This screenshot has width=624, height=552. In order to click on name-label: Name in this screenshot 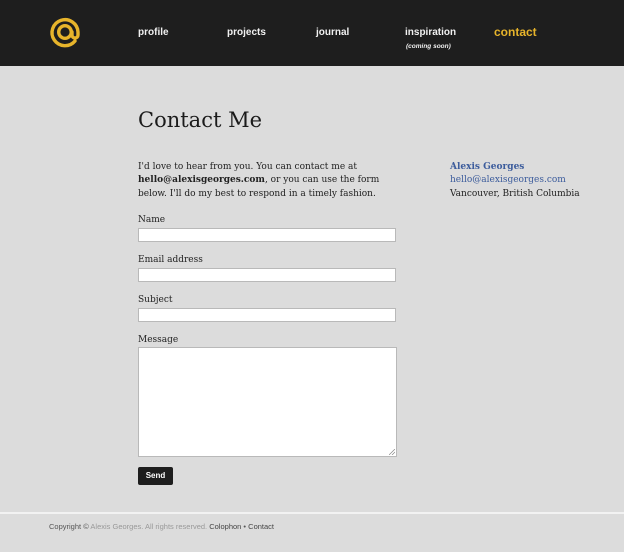, I will do `click(152, 220)`.